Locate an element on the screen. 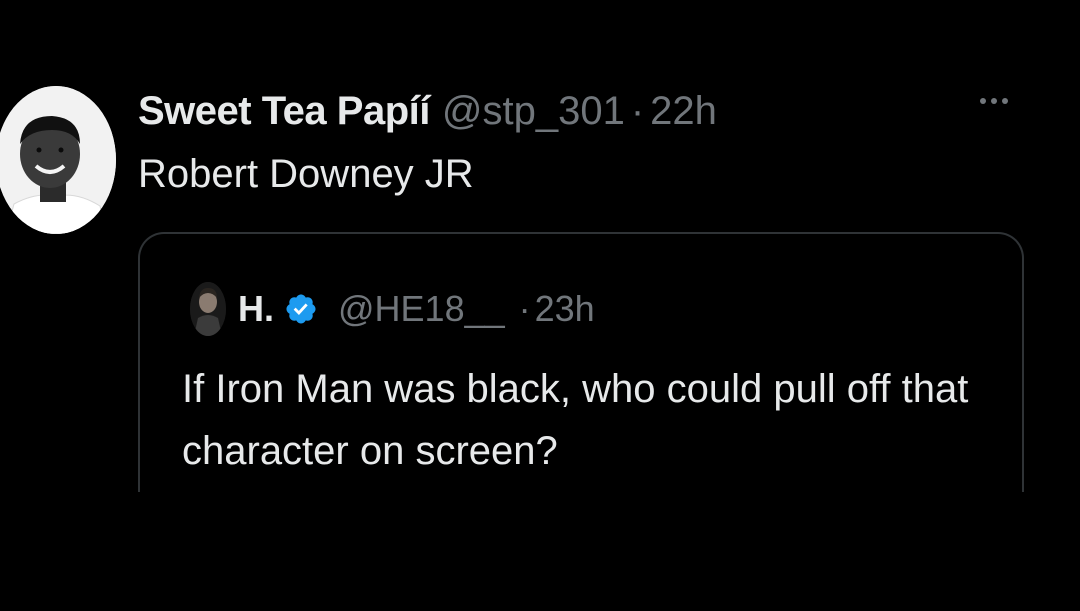 The height and width of the screenshot is (611, 1080). author-display-name: Sweet Tea Papíí is located at coordinates (284, 111).